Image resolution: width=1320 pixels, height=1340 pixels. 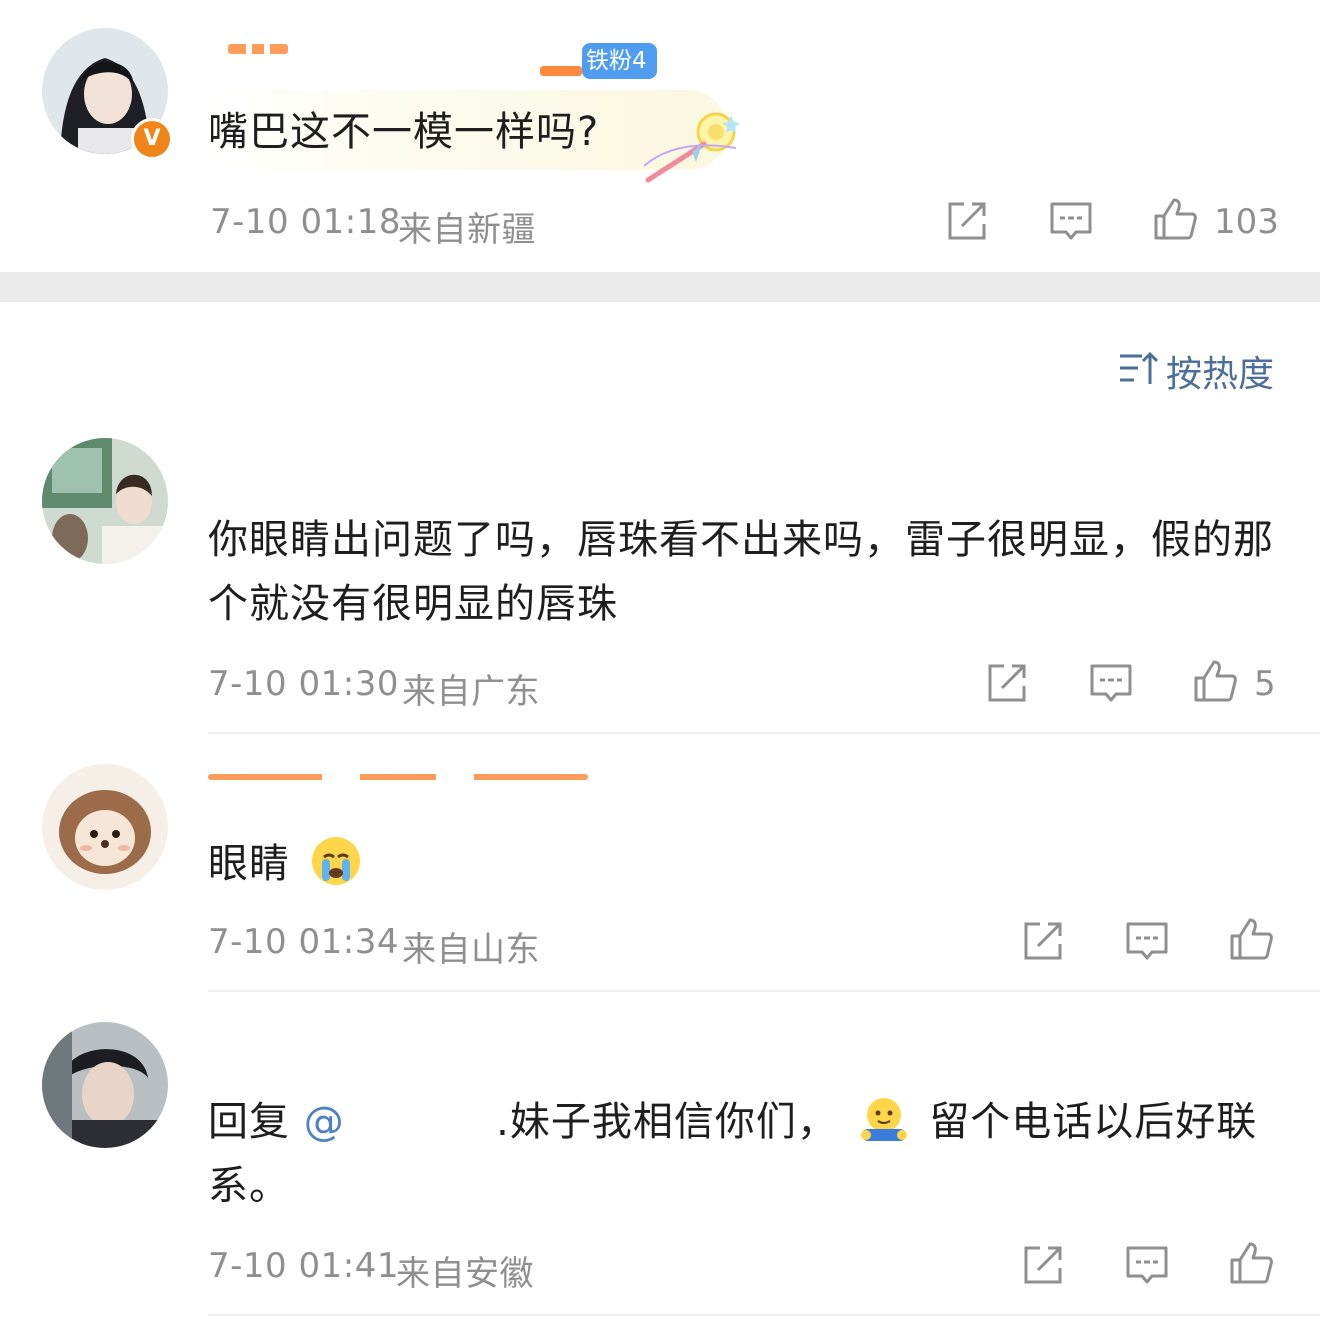 I want to click on bubble-decoration-wand, so click(x=691, y=148).